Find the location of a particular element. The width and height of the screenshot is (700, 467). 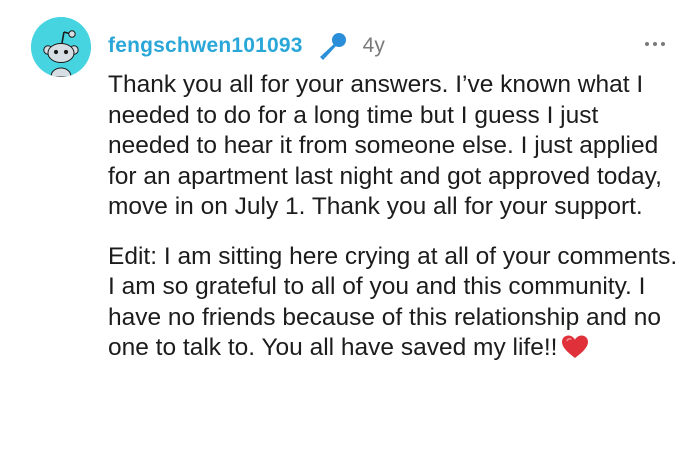

snoo-avatar-icon is located at coordinates (61, 47).